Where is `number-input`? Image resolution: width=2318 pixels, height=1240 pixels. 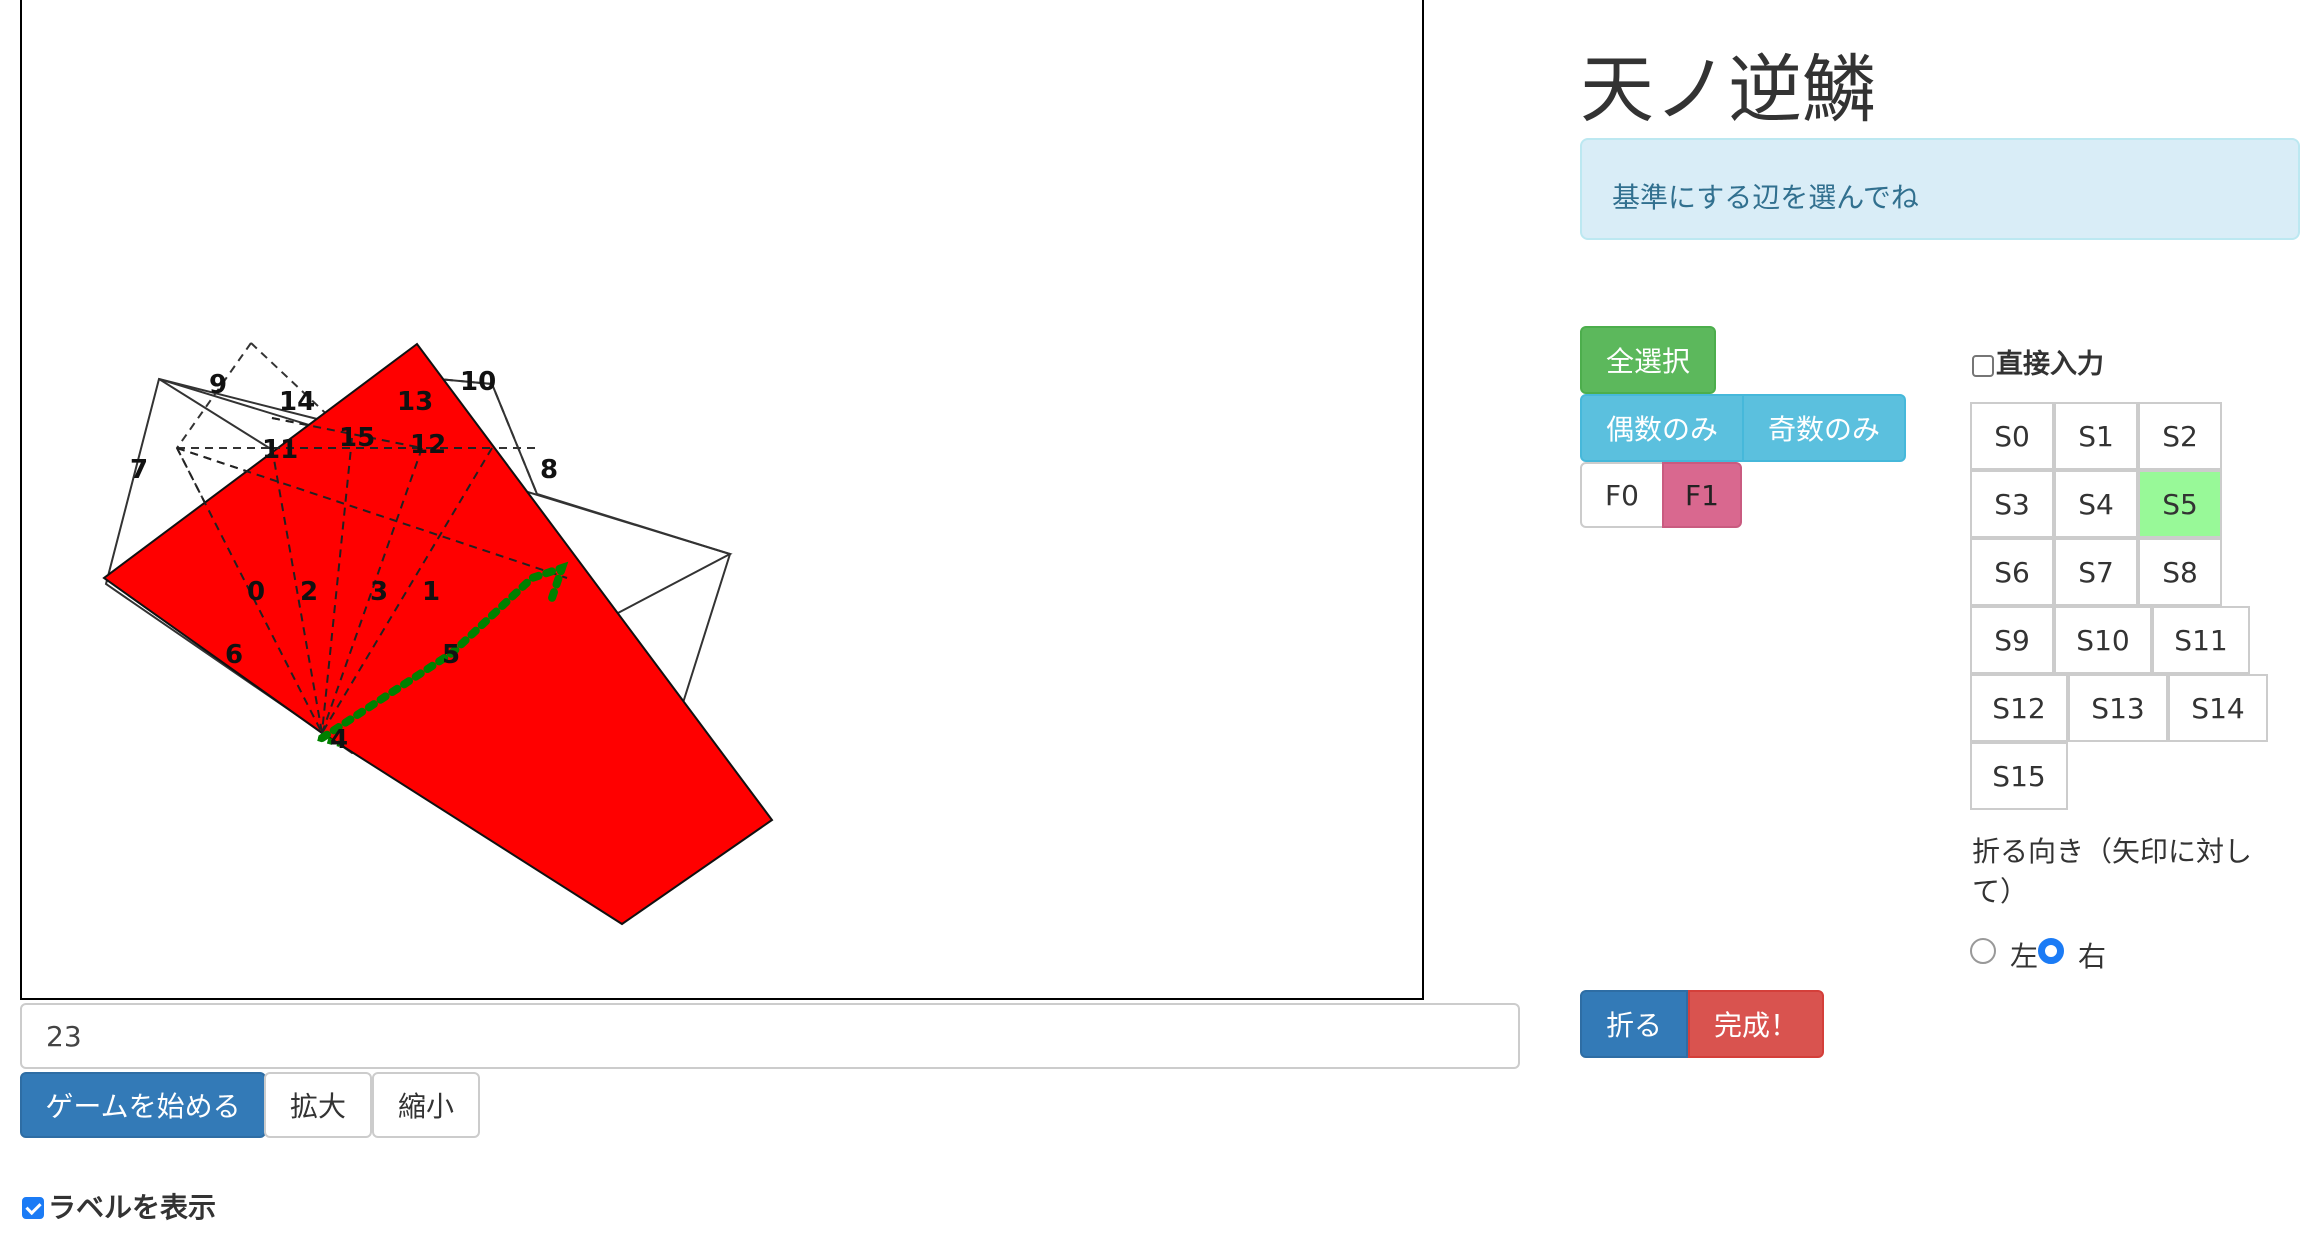
number-input is located at coordinates (770, 1036).